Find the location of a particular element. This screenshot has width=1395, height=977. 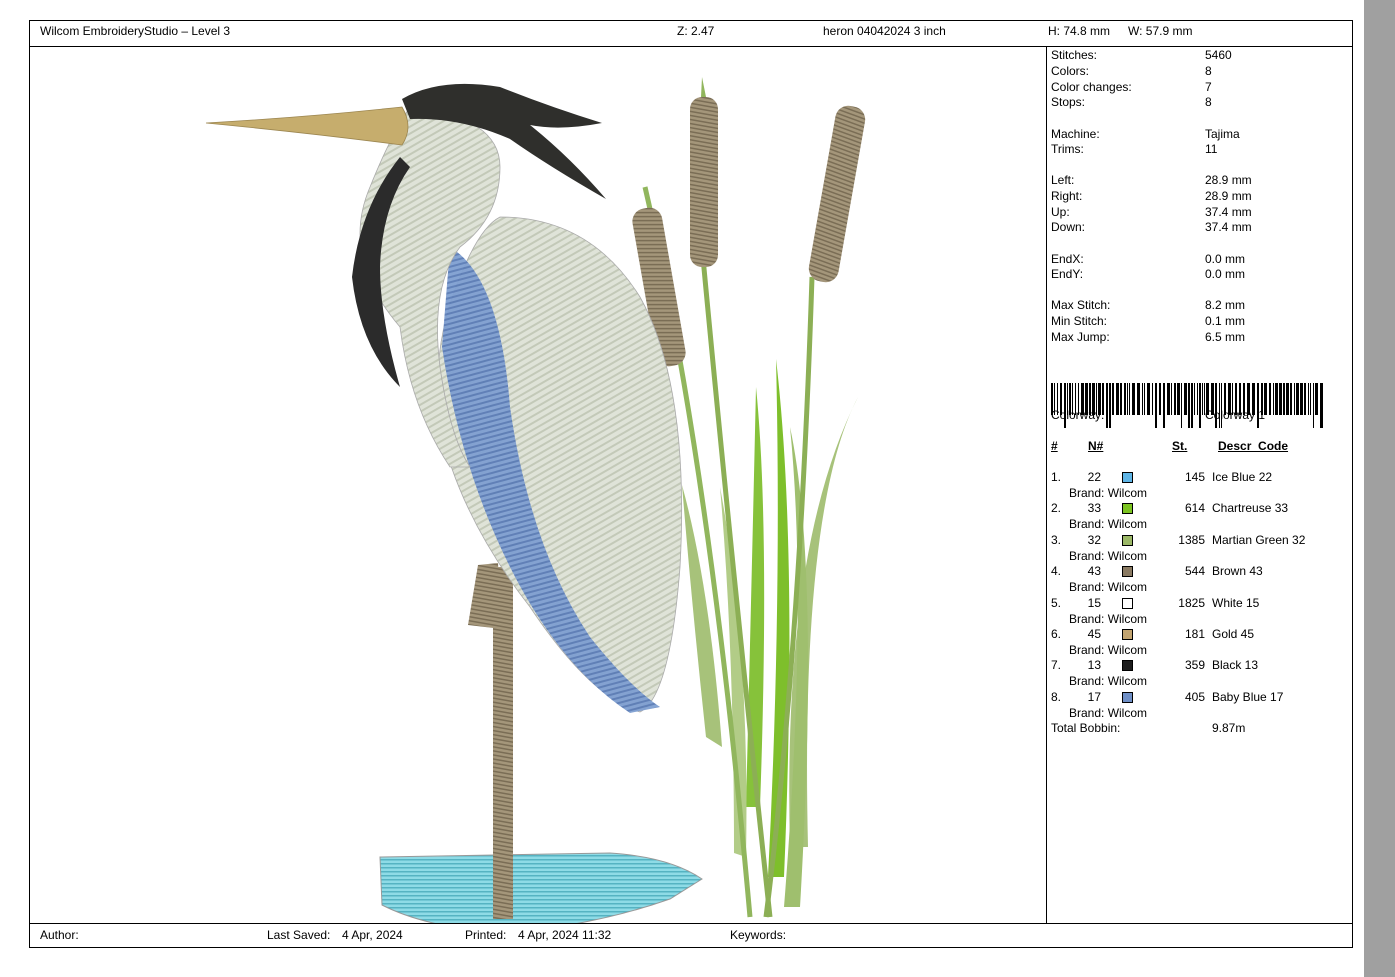

thread-number: 13 is located at coordinates (1094, 665).